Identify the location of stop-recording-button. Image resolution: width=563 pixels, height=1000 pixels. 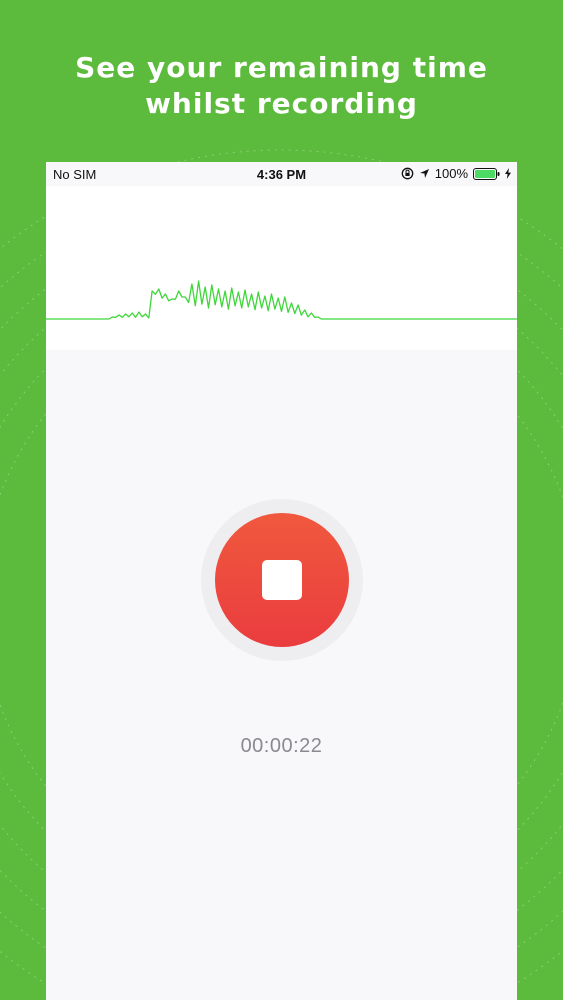
(282, 580).